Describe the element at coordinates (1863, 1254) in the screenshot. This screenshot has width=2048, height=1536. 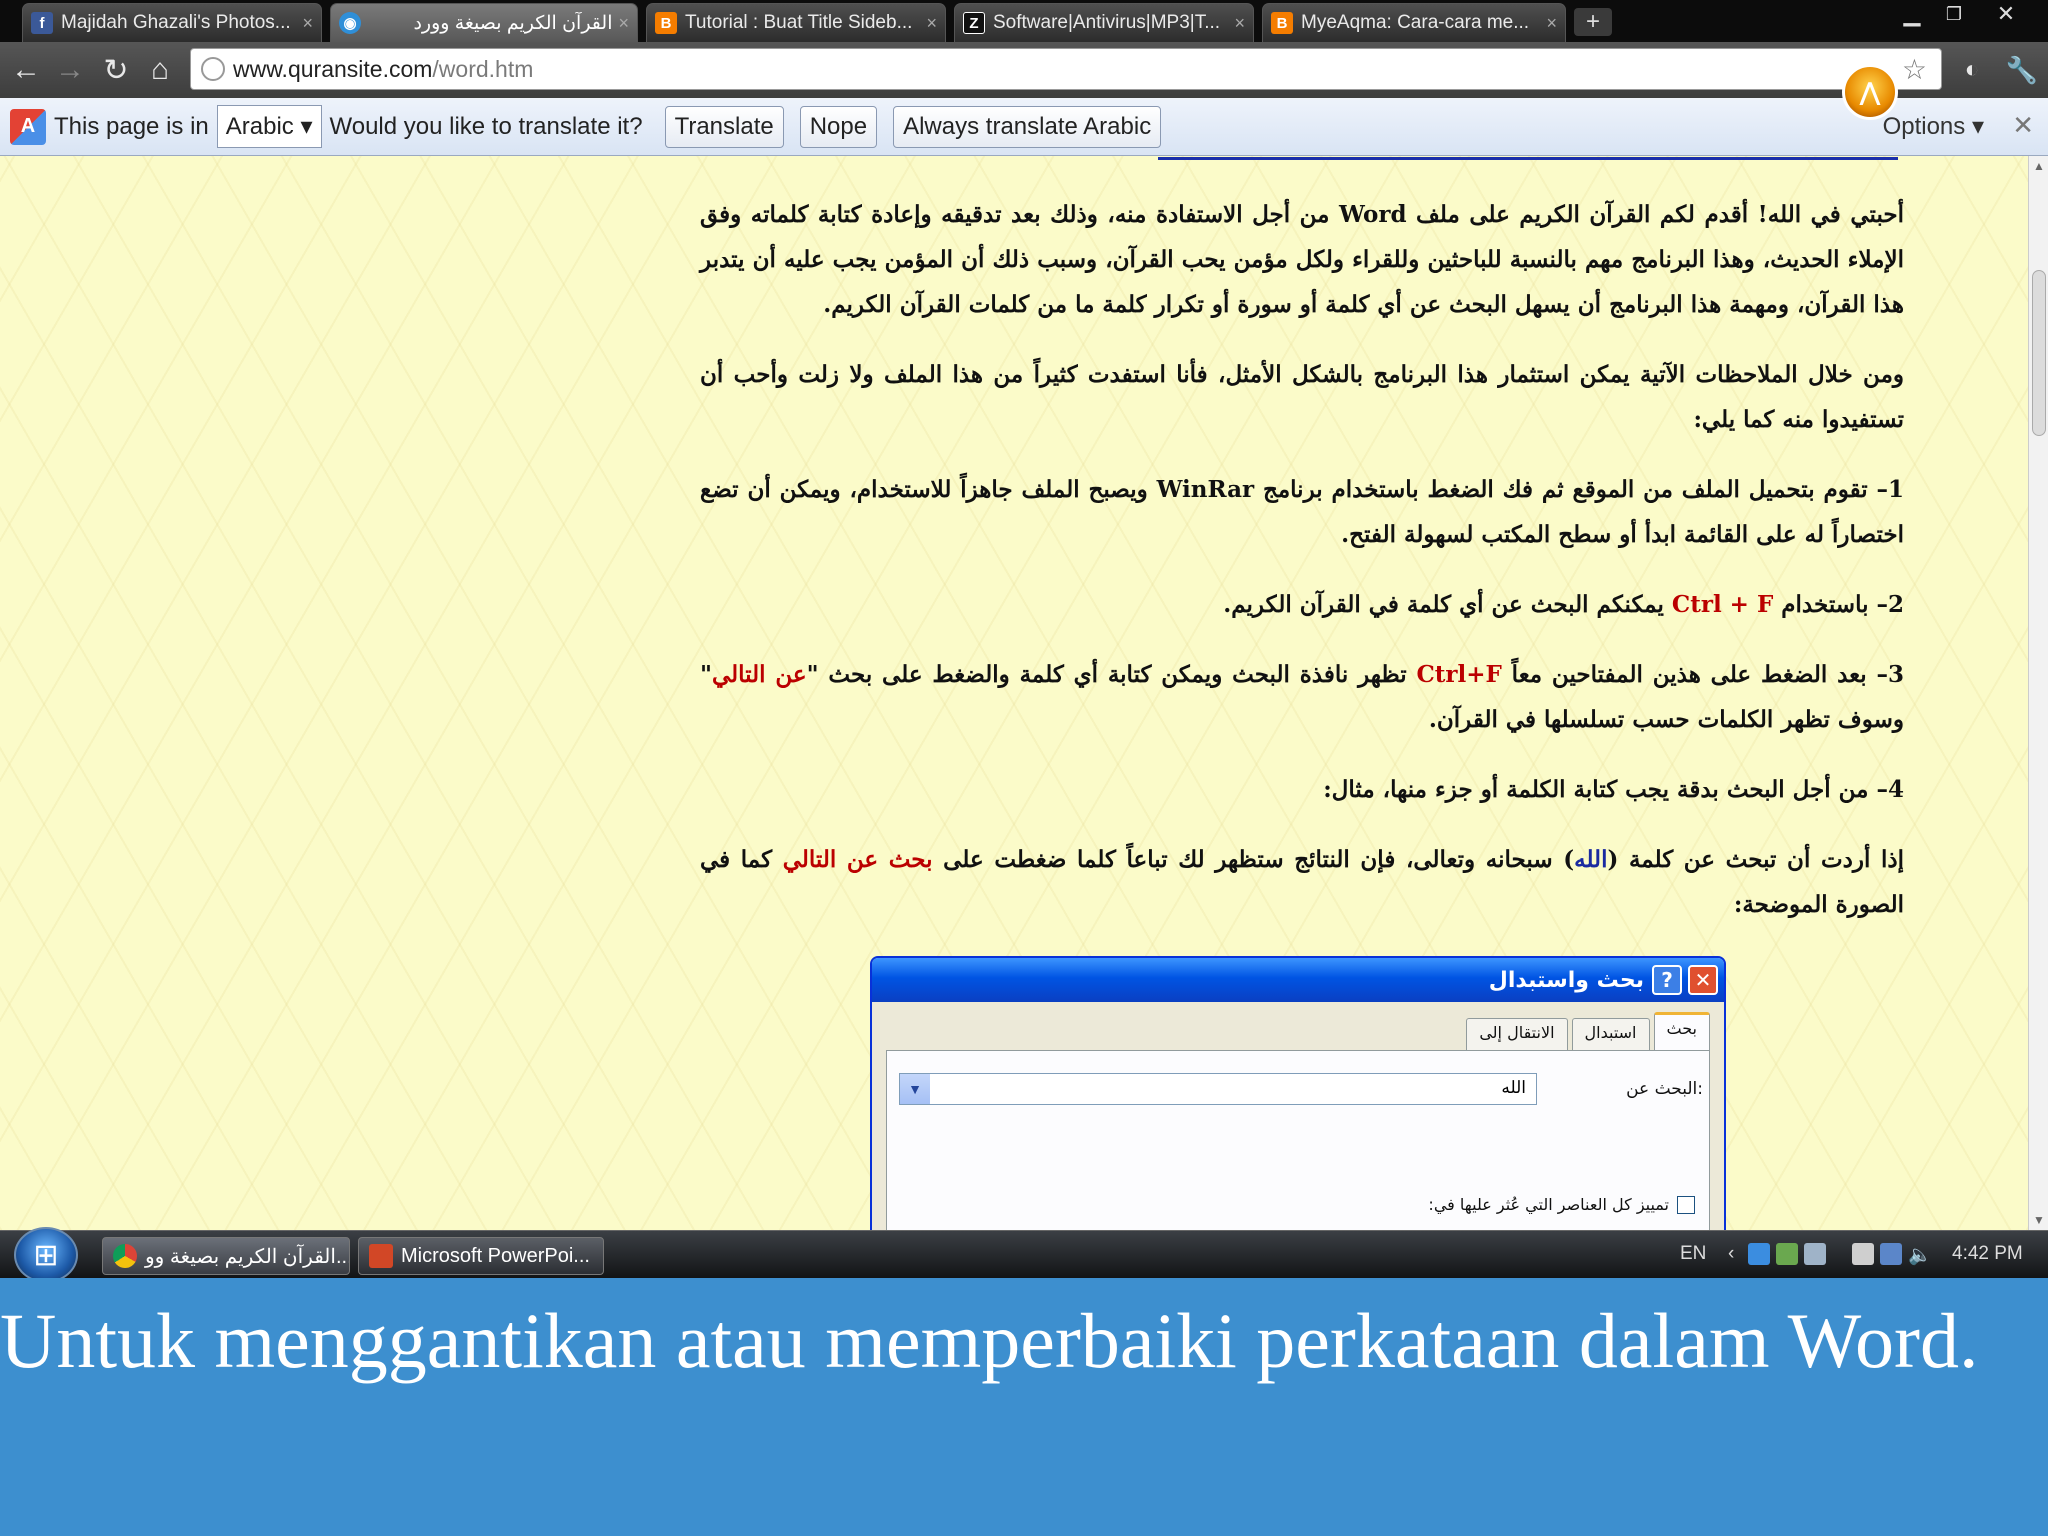
I see `battery-icon` at that location.